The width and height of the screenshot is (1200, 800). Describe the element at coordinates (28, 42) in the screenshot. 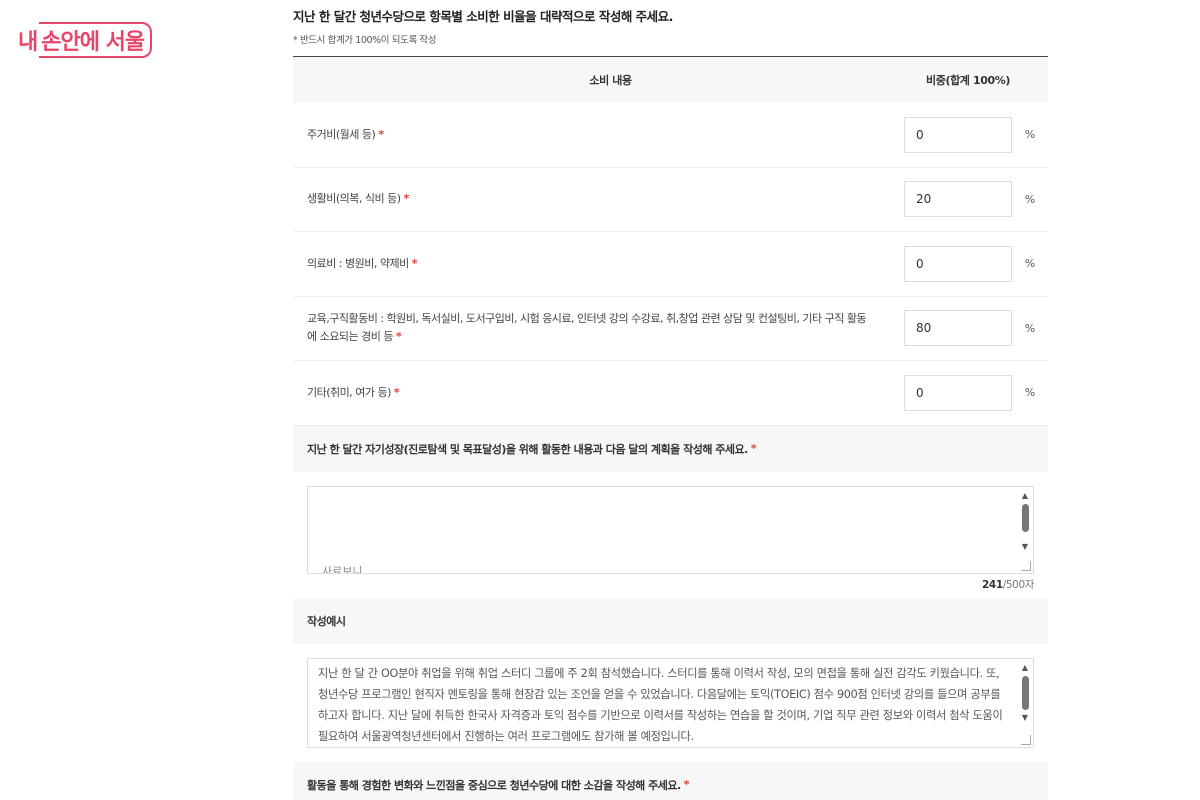

I see `logo-text-1: 내` at that location.